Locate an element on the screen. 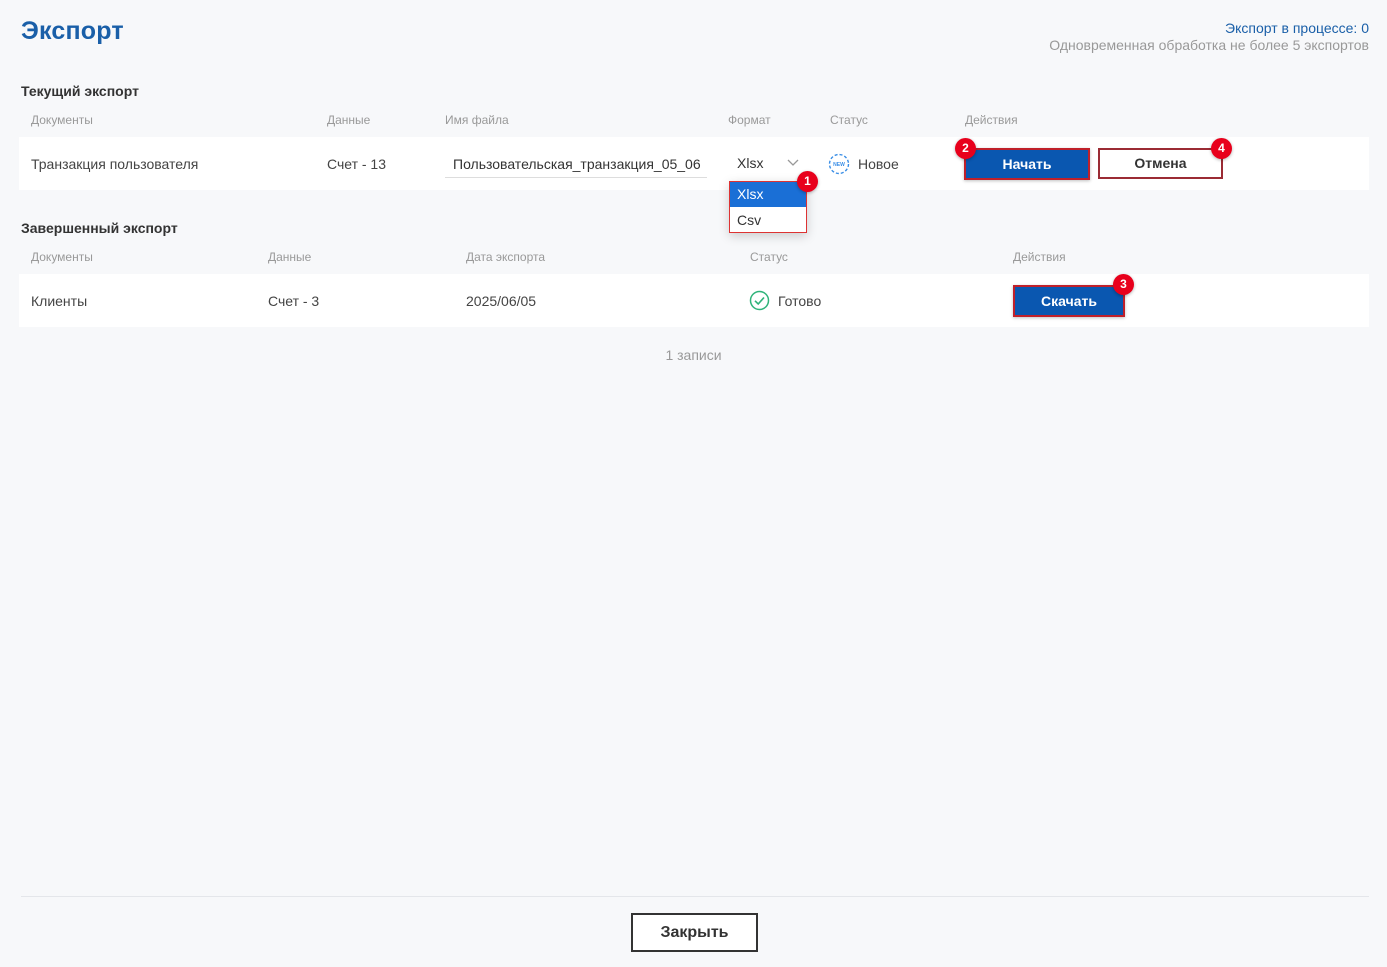  format-select: Xlsx is located at coordinates (769, 163).